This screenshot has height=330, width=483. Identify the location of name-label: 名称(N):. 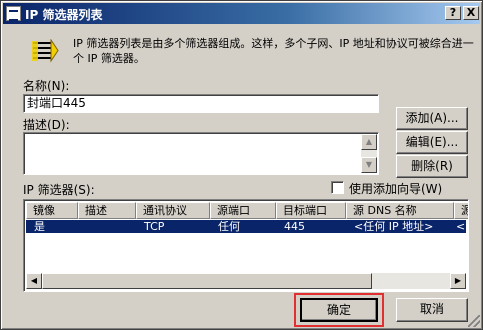
(46, 86).